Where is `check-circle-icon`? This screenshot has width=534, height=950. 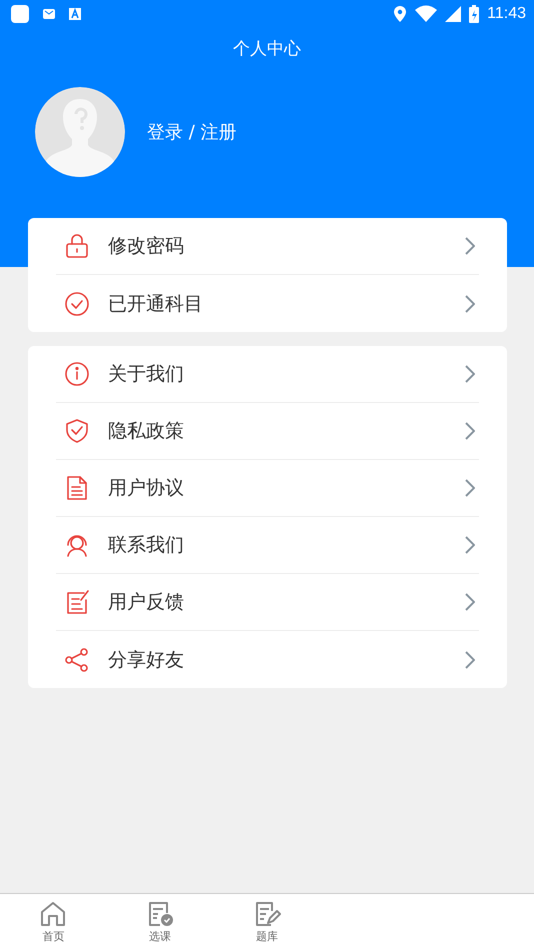
check-circle-icon is located at coordinates (77, 303).